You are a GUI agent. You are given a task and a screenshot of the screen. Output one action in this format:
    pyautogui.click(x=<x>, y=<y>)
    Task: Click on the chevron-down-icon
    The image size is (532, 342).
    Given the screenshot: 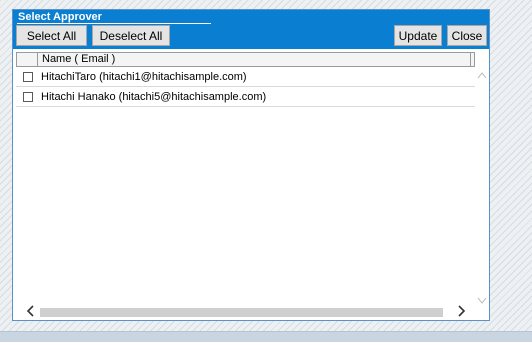 What is the action you would take?
    pyautogui.click(x=482, y=302)
    